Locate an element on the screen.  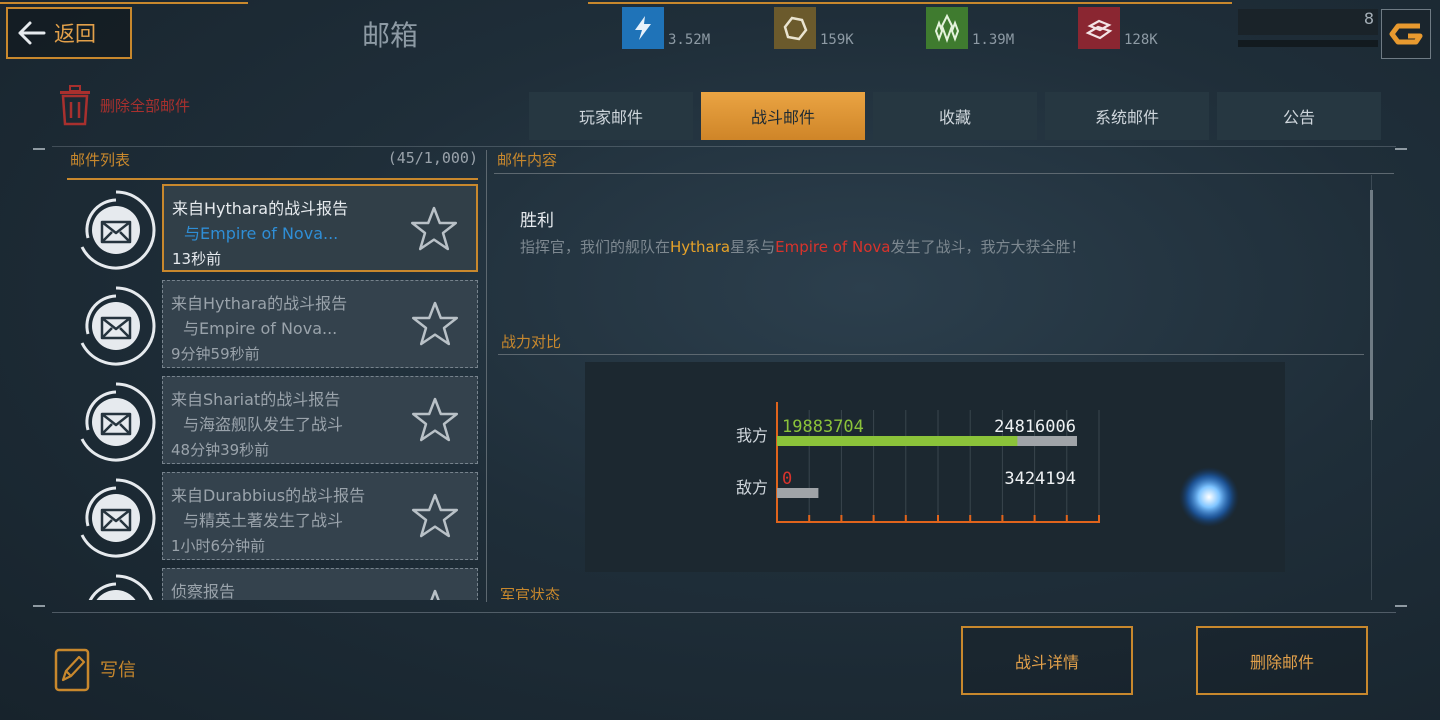
panel-divider is located at coordinates (486, 376).